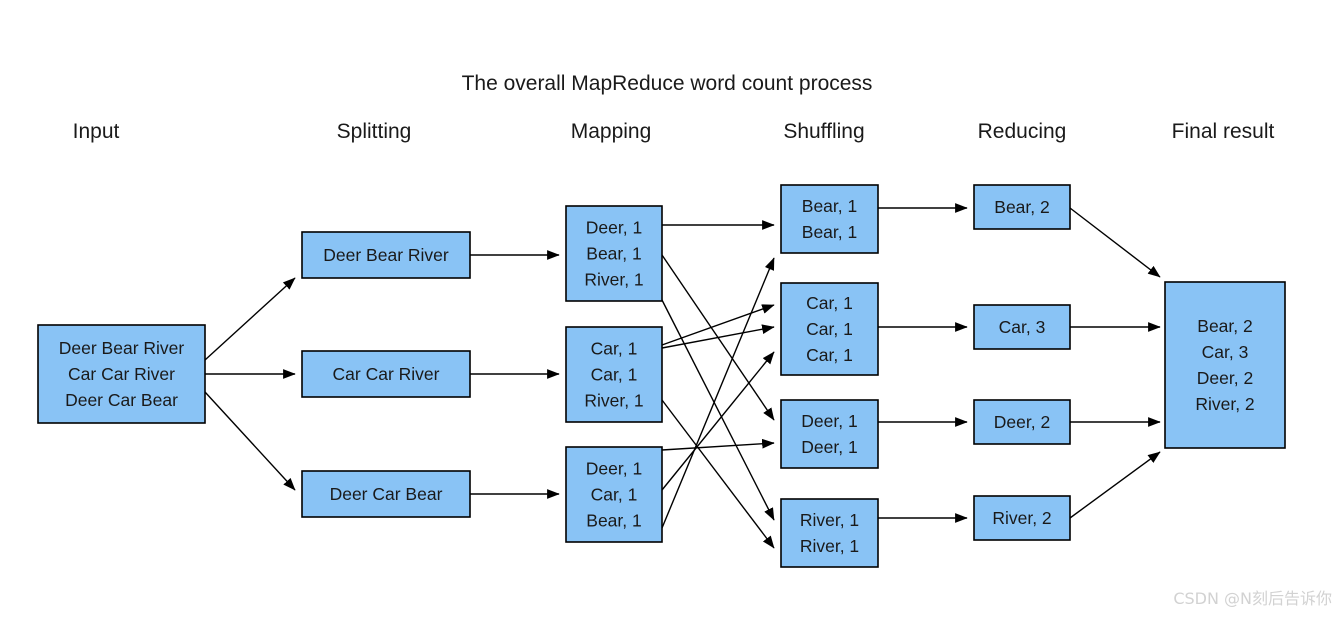  What do you see at coordinates (829, 219) in the screenshot?
I see `shuffling-box-1: Bear, 1 Bear, 1` at bounding box center [829, 219].